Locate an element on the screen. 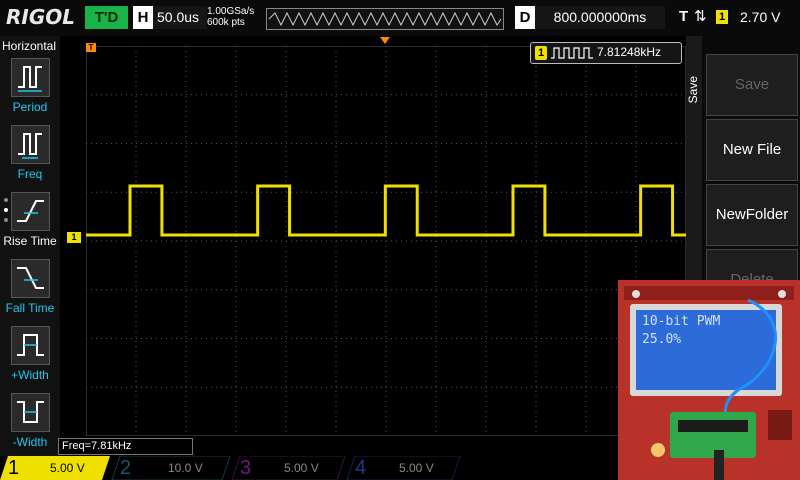  channel-2-tab: 2 10.0 V is located at coordinates (171, 468).